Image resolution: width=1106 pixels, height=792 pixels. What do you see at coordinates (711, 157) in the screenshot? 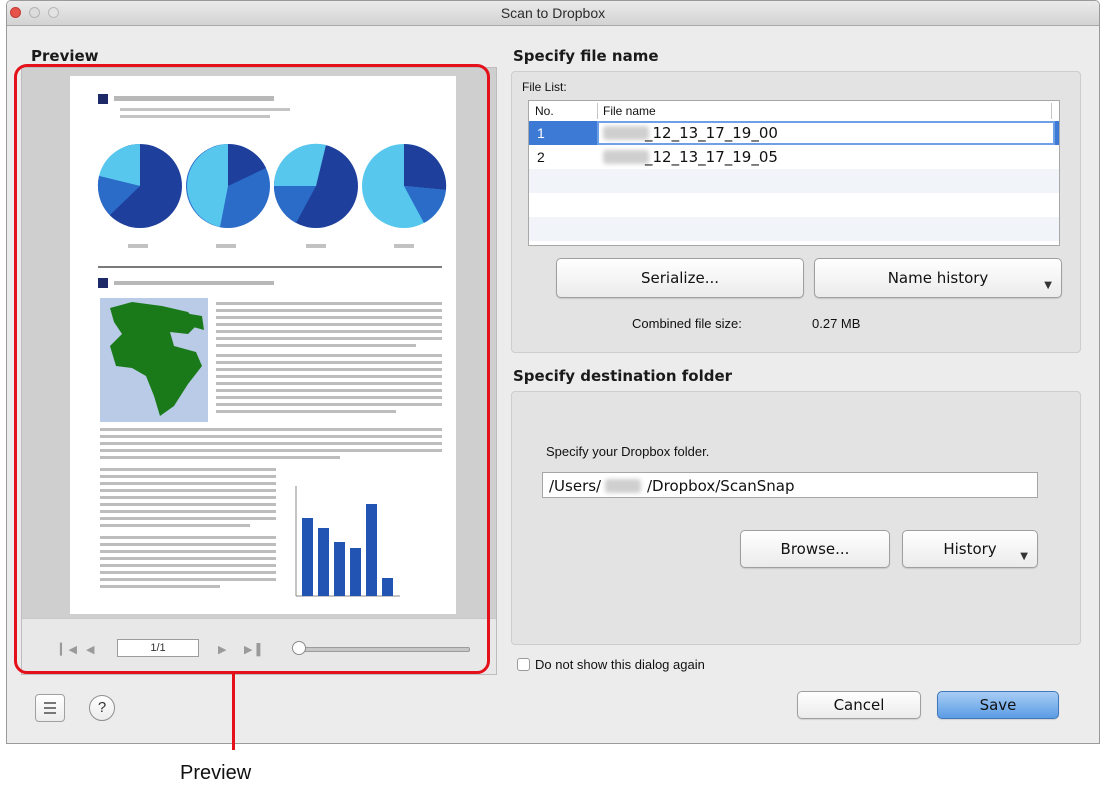
I see `file-name-text: _12_13_17_19_05` at bounding box center [711, 157].